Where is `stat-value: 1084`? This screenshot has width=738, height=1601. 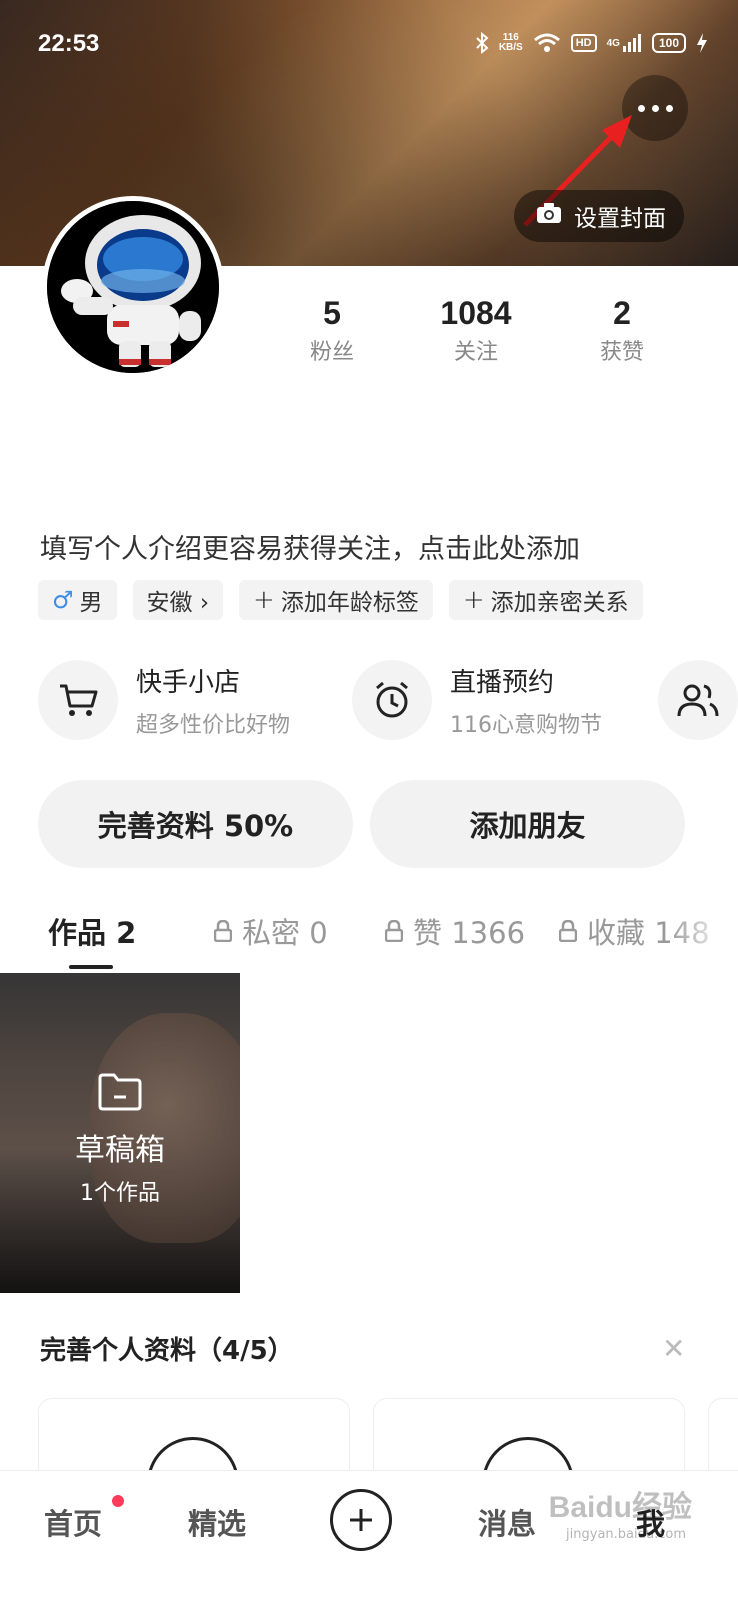
stat-value: 1084 is located at coordinates (476, 313).